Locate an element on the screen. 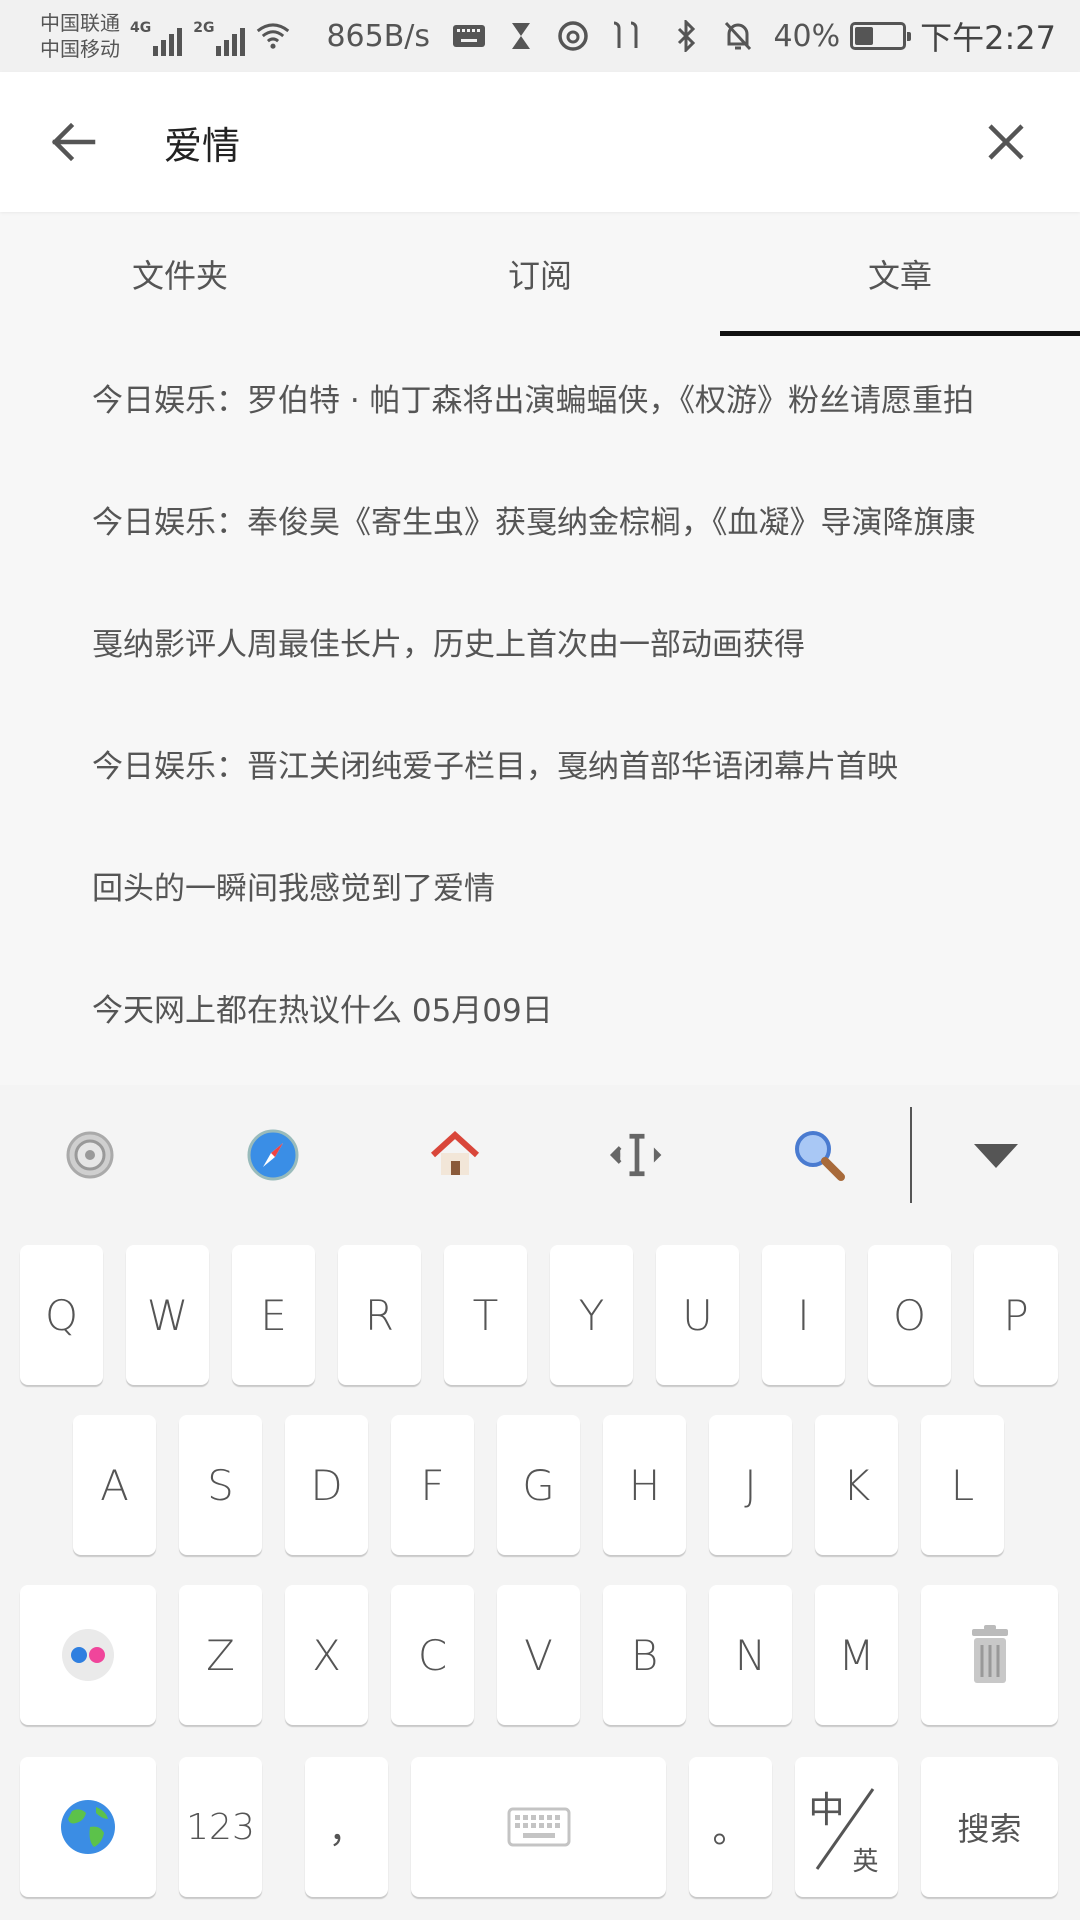  emoji-key is located at coordinates (88, 1655).